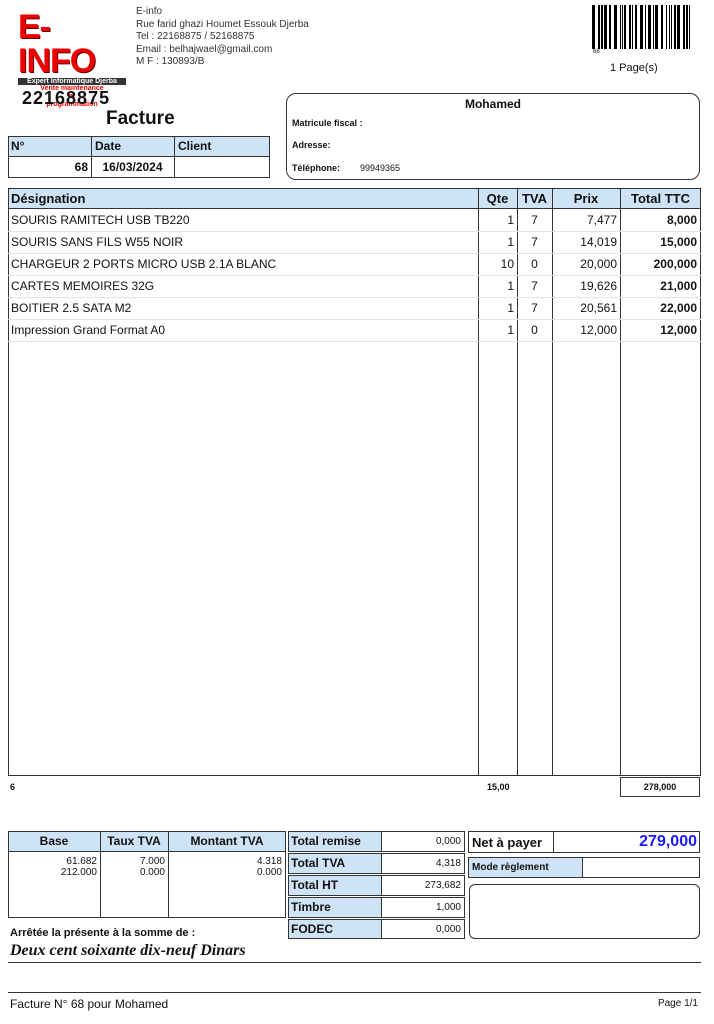 This screenshot has height=1024, width=714. What do you see at coordinates (152, 867) in the screenshot?
I see `tva-taux: 7.000 0.000` at bounding box center [152, 867].